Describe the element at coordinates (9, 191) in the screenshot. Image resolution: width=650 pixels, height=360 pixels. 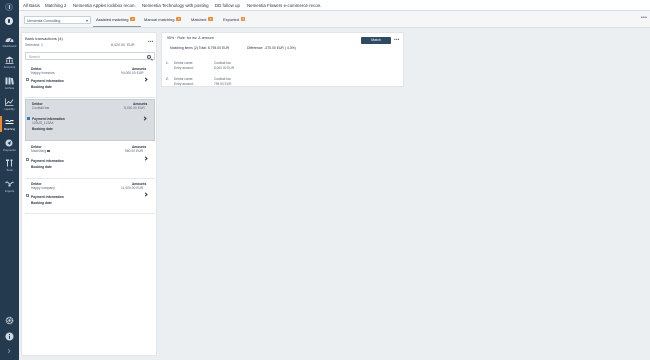
I see `sidebar-item-label: Imports` at that location.